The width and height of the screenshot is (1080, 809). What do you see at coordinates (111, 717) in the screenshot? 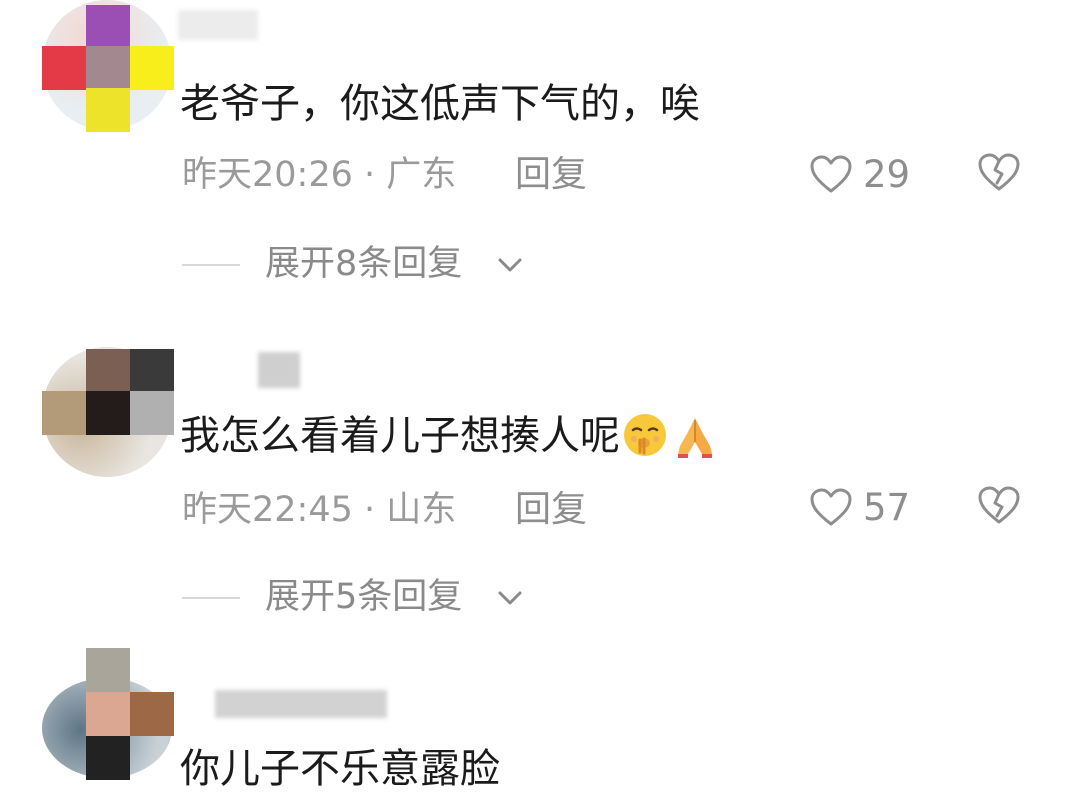
I see `avatar` at bounding box center [111, 717].